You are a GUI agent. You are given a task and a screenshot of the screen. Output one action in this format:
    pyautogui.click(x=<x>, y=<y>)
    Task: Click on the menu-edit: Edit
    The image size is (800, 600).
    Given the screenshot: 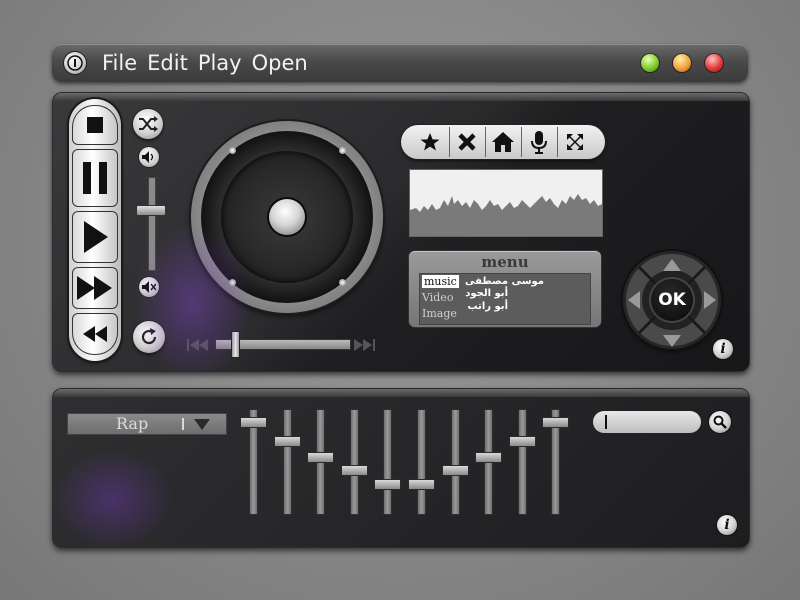 What is the action you would take?
    pyautogui.click(x=167, y=63)
    